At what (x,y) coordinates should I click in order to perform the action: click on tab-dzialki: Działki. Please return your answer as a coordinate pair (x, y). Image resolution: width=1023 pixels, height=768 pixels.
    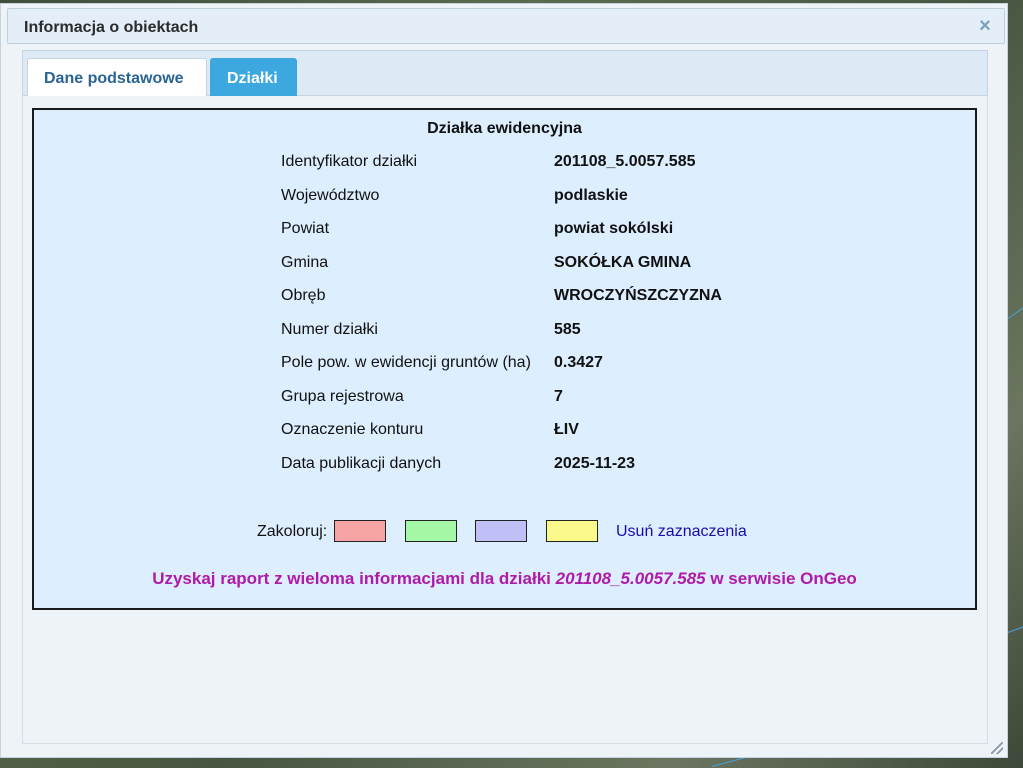
    Looking at the image, I should click on (253, 78).